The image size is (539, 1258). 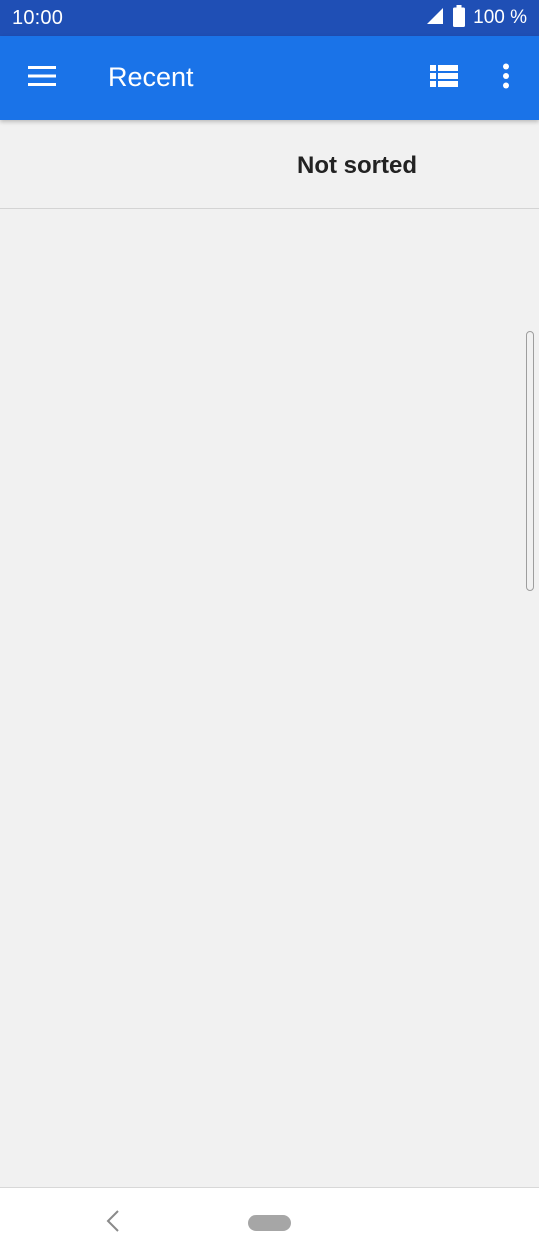 I want to click on signal-icon, so click(x=435, y=18).